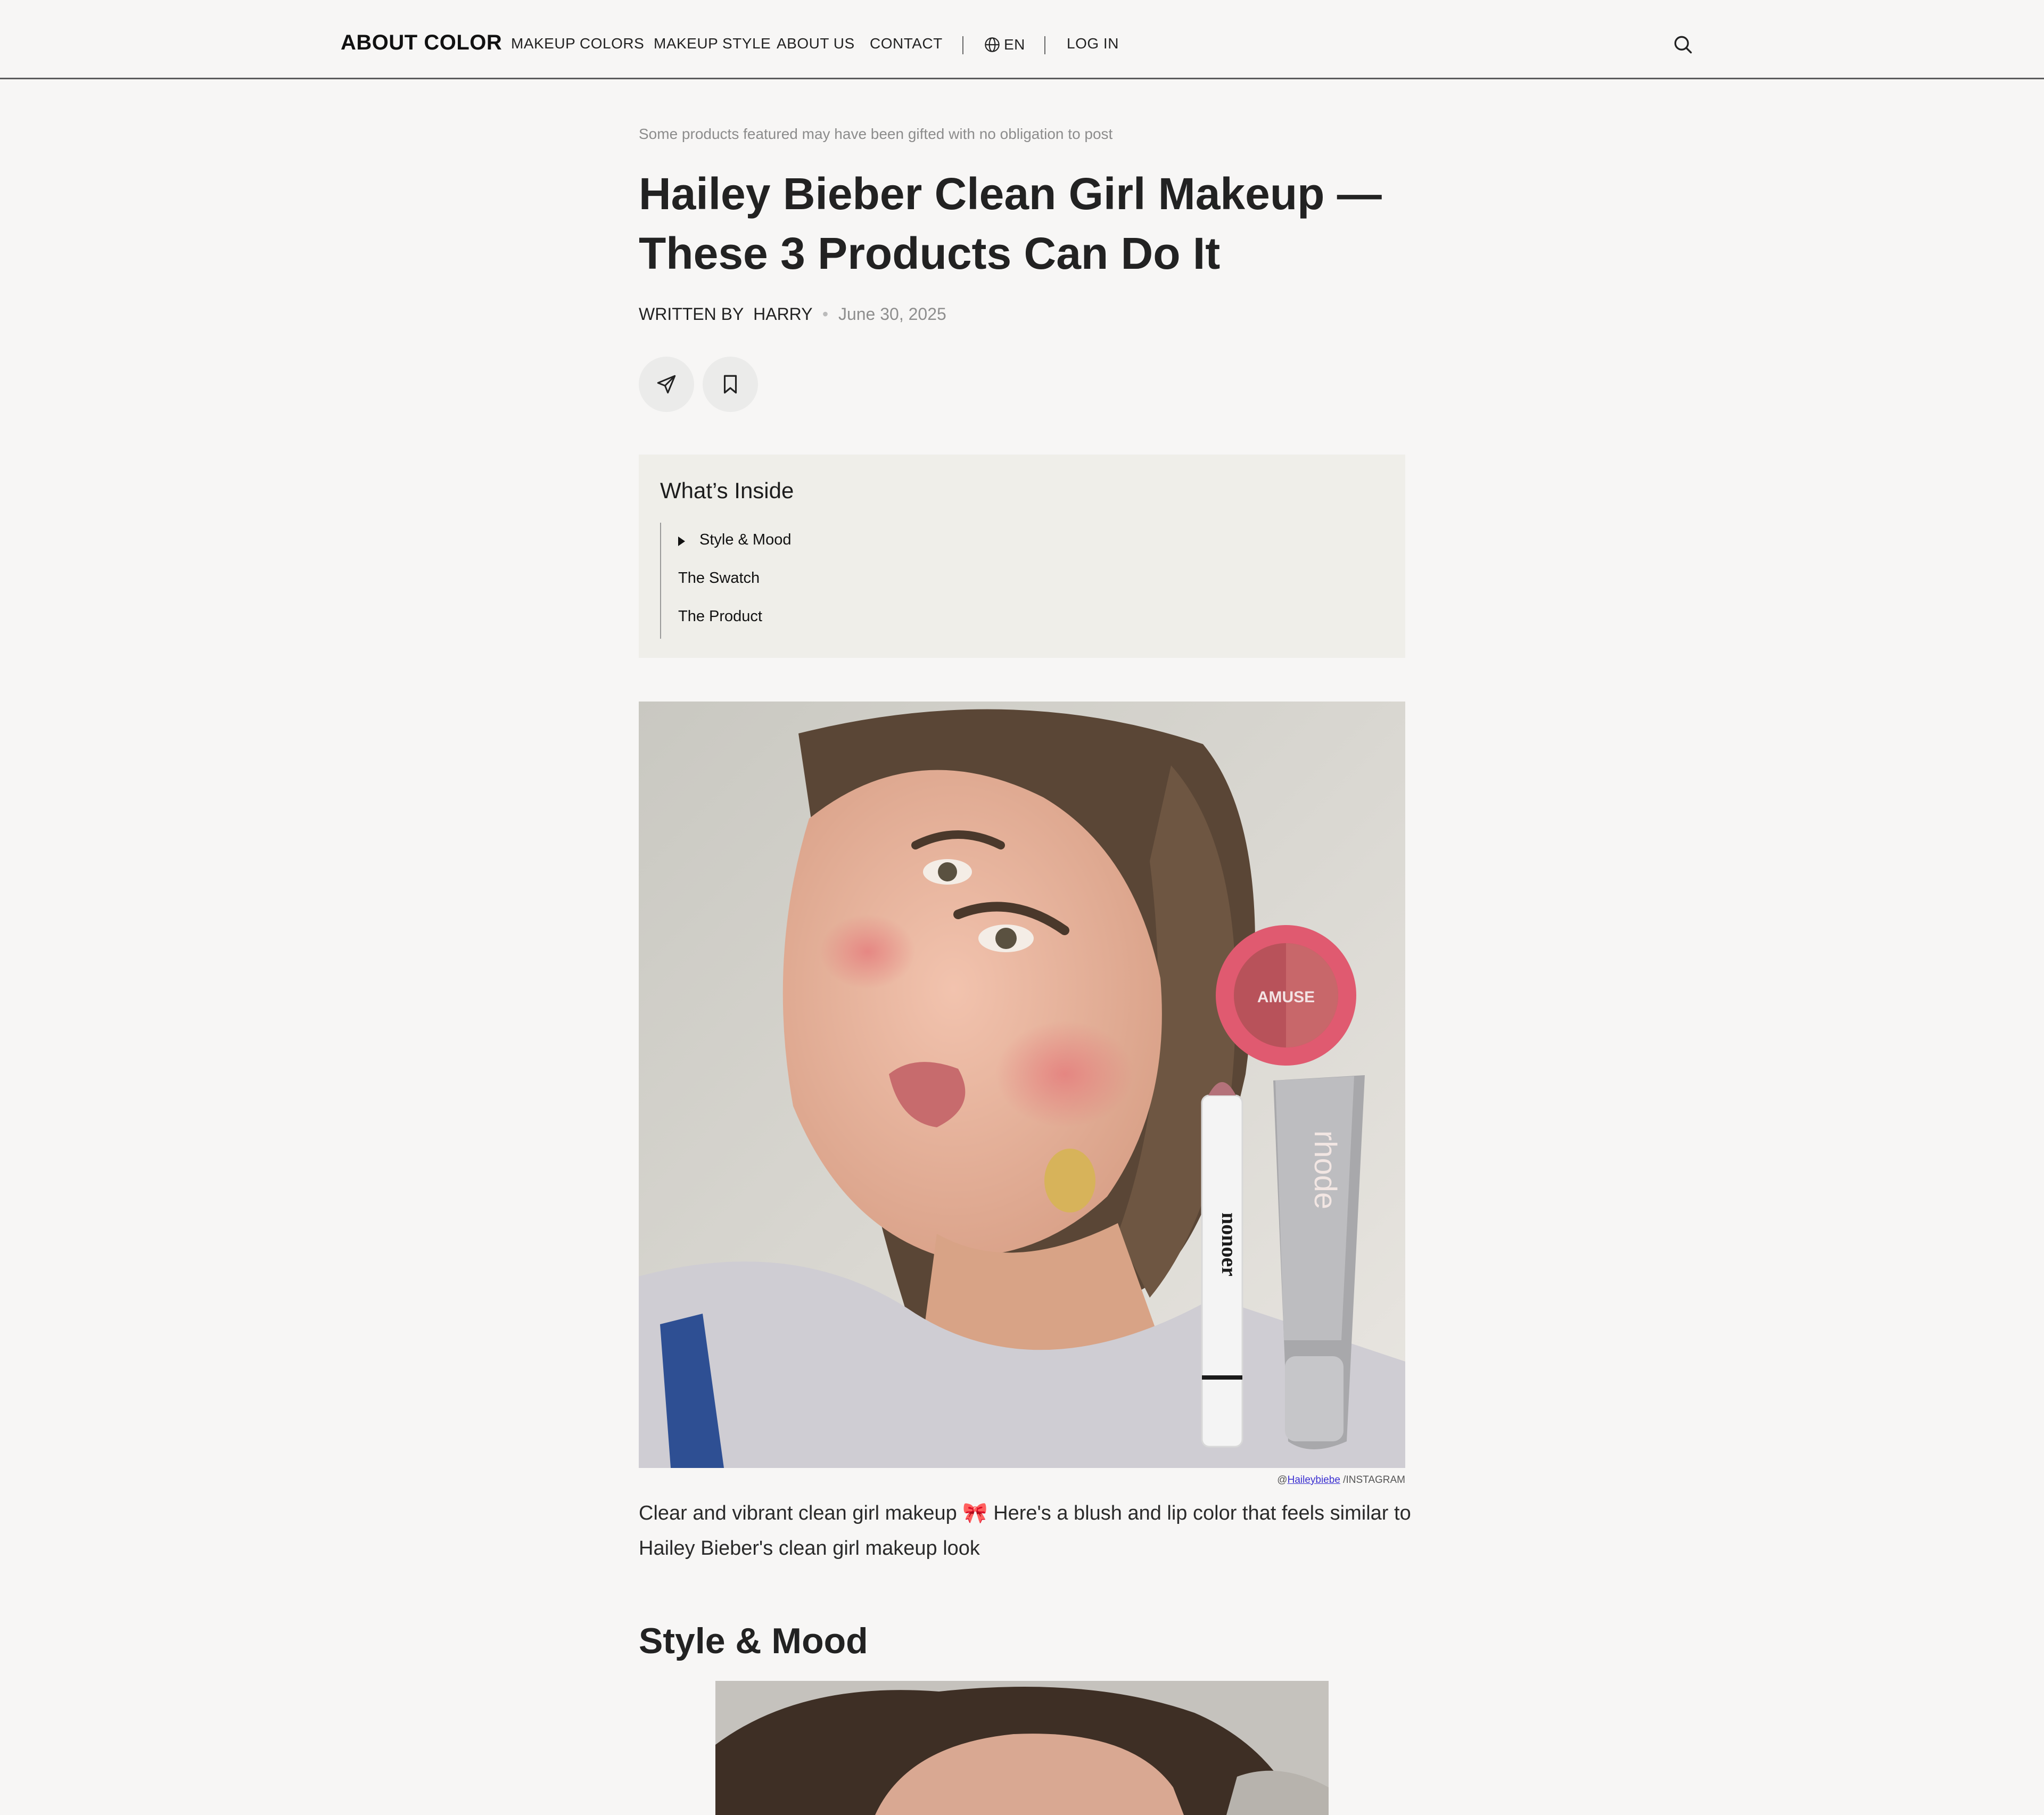 The image size is (2044, 1815). I want to click on credit-link: Haileybiebe, so click(1314, 1480).